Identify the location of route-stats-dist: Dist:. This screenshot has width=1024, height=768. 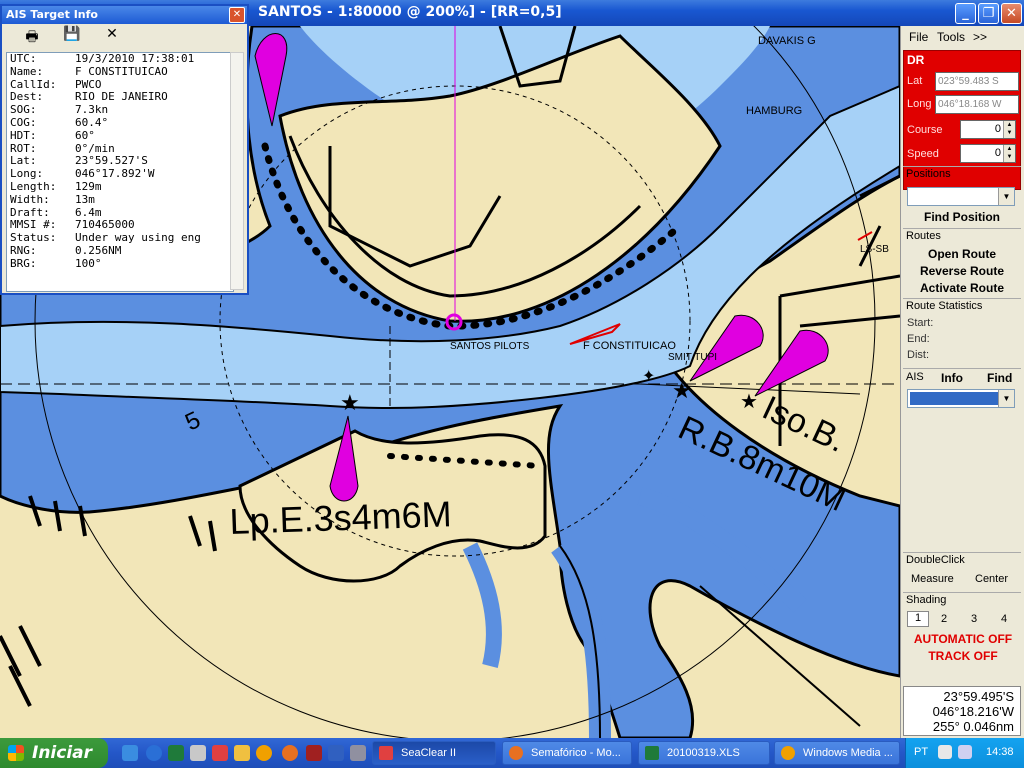
(918, 355).